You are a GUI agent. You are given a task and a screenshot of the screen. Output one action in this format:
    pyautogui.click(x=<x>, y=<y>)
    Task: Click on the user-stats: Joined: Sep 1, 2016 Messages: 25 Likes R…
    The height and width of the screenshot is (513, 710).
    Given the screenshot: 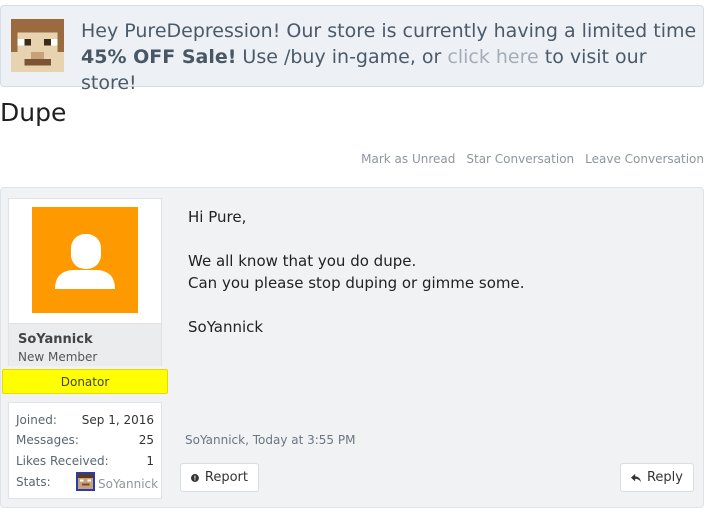 What is the action you would take?
    pyautogui.click(x=85, y=450)
    